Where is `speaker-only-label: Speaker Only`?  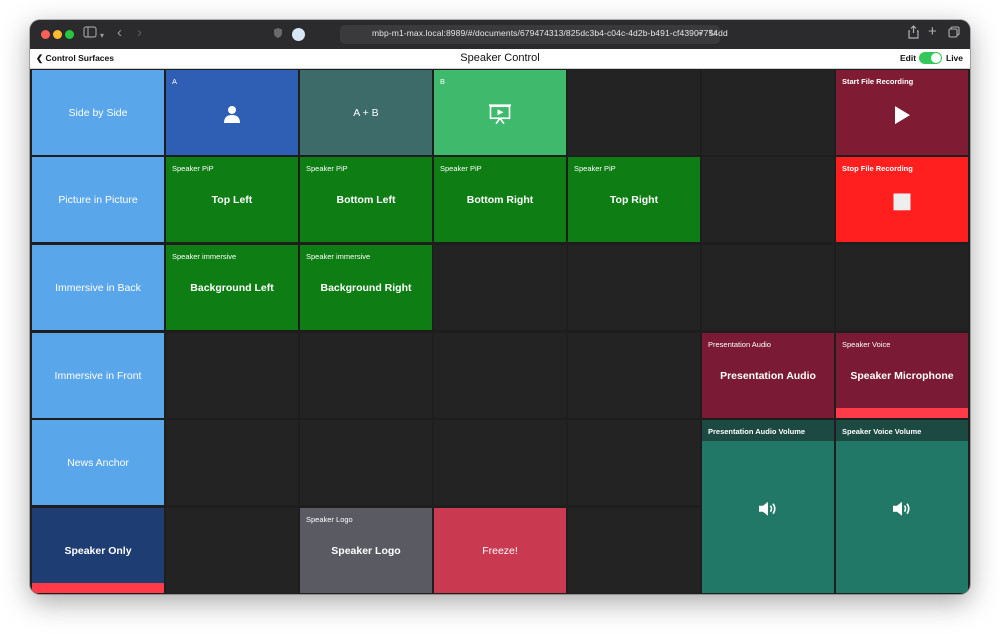 speaker-only-label: Speaker Only is located at coordinates (98, 550).